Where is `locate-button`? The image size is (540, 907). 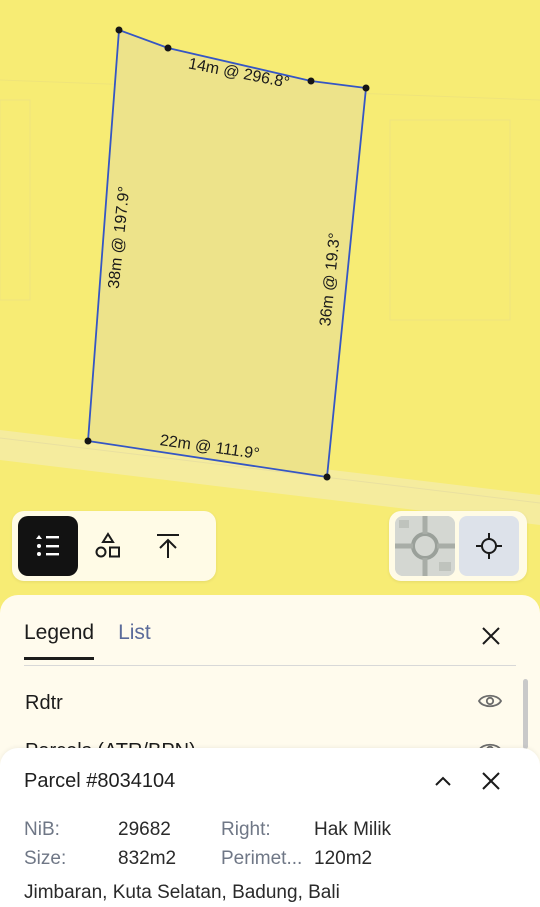
locate-button is located at coordinates (489, 546).